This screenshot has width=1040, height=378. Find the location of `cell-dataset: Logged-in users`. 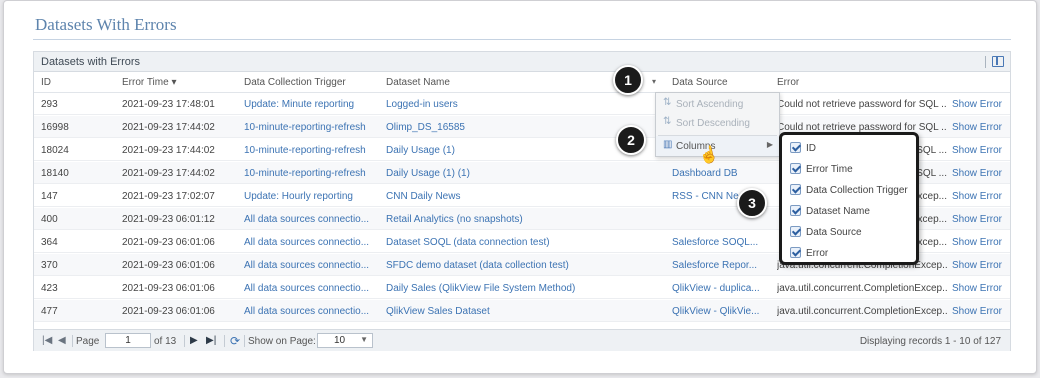

cell-dataset: Logged-in users is located at coordinates (516, 104).